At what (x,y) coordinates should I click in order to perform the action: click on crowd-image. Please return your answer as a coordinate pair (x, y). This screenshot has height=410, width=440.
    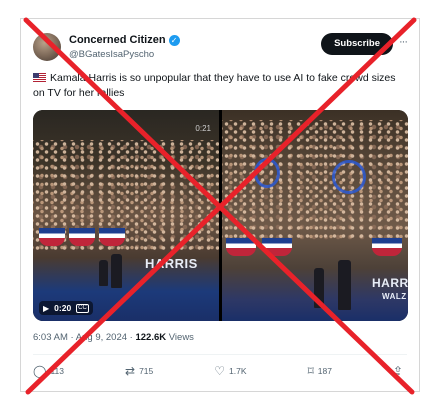
    Looking at the image, I should click on (315, 180).